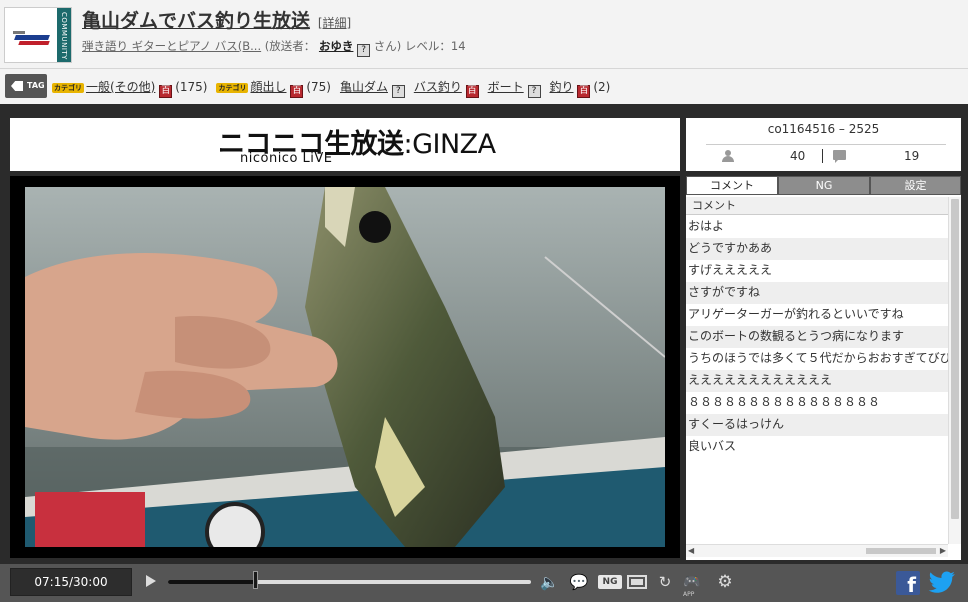 This screenshot has width=968, height=602. Describe the element at coordinates (364, 50) in the screenshot. I see `broadcaster-profile-icon: ?` at that location.